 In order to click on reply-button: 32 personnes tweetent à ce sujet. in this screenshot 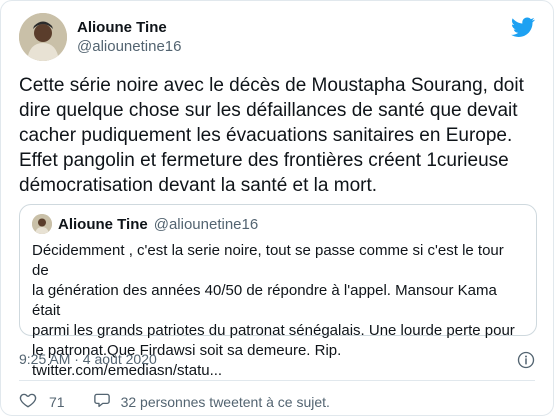, I will do `click(211, 401)`.